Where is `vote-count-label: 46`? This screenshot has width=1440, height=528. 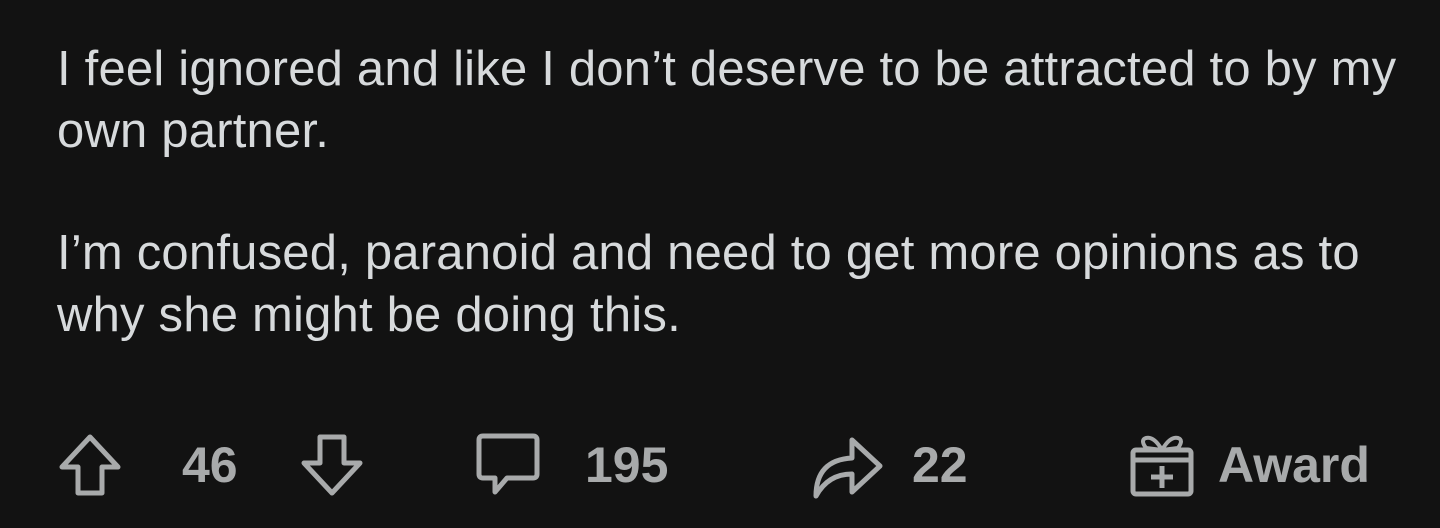
vote-count-label: 46 is located at coordinates (210, 465).